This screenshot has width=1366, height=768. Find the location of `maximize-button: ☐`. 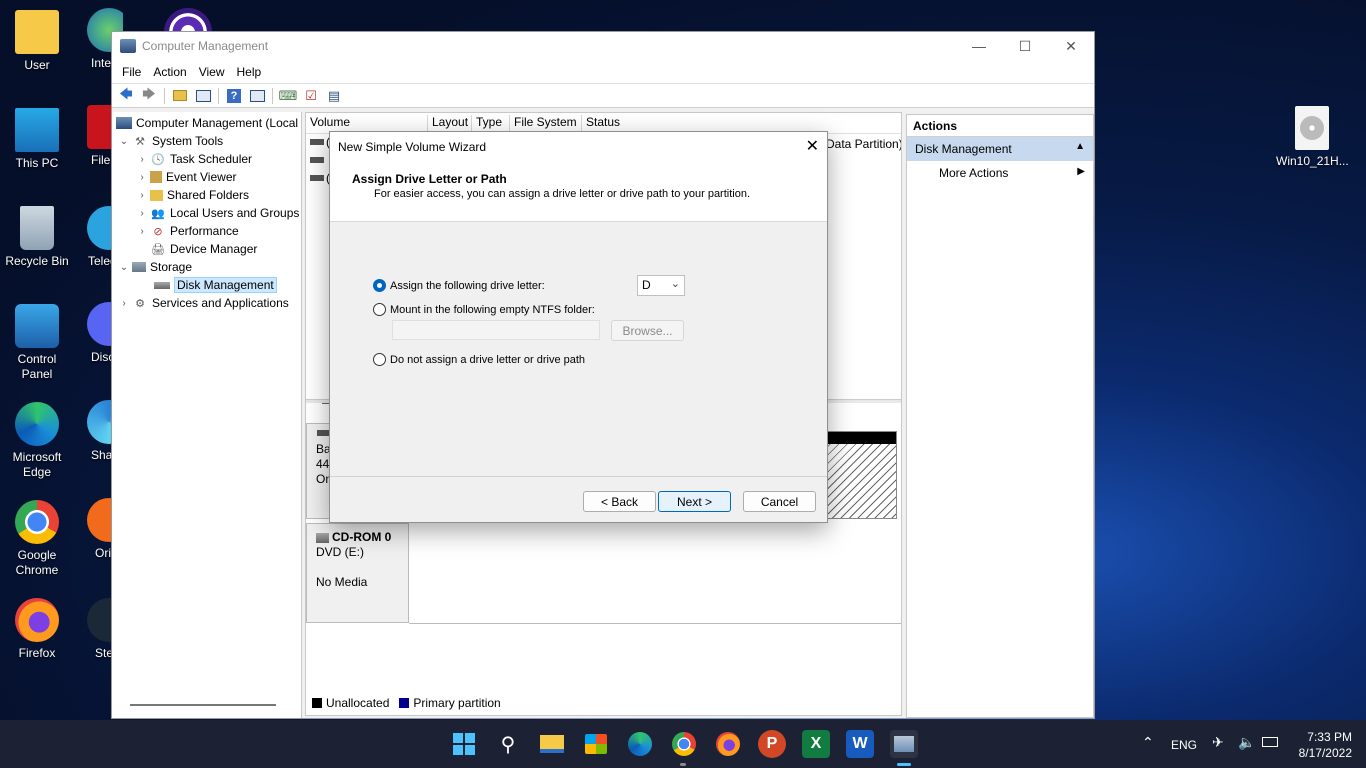

maximize-button: ☐ is located at coordinates (1025, 46).